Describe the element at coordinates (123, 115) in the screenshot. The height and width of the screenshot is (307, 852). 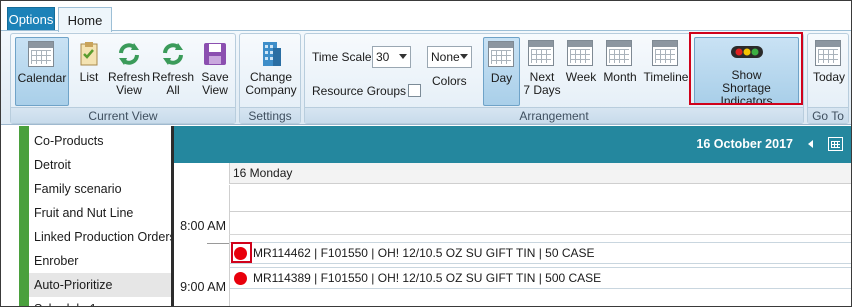
I see `current-view-group-label: Current View` at that location.